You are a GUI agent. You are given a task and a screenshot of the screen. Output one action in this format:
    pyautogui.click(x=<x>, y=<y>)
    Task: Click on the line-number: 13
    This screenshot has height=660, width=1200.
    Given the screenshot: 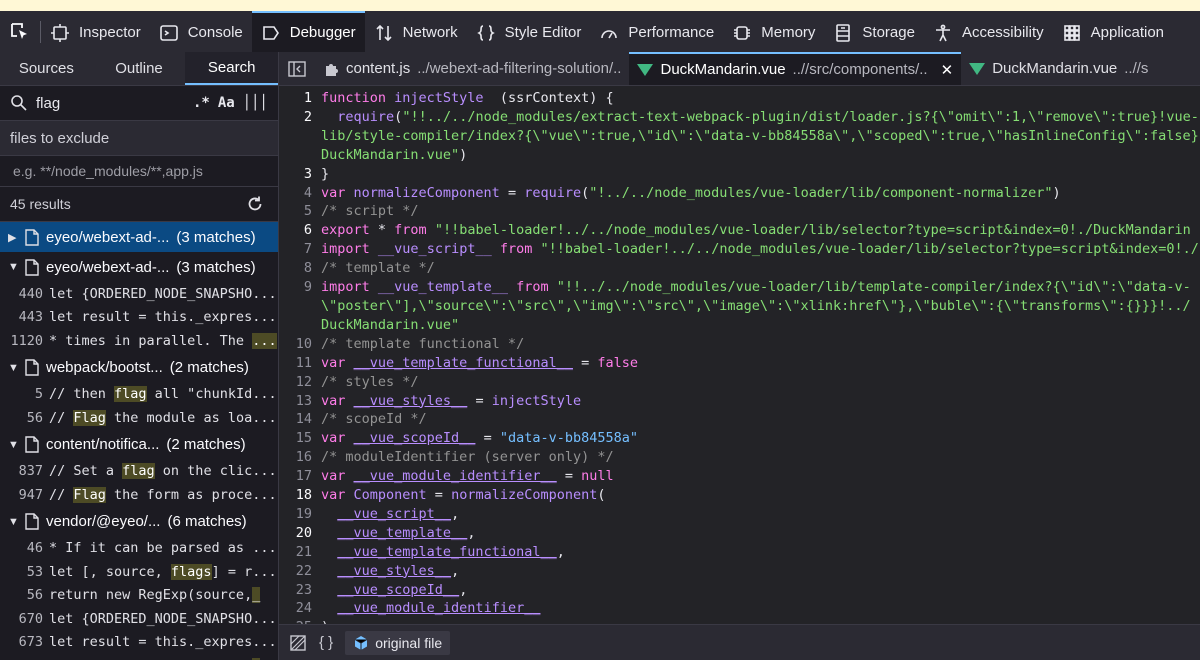 What is the action you would take?
    pyautogui.click(x=300, y=401)
    